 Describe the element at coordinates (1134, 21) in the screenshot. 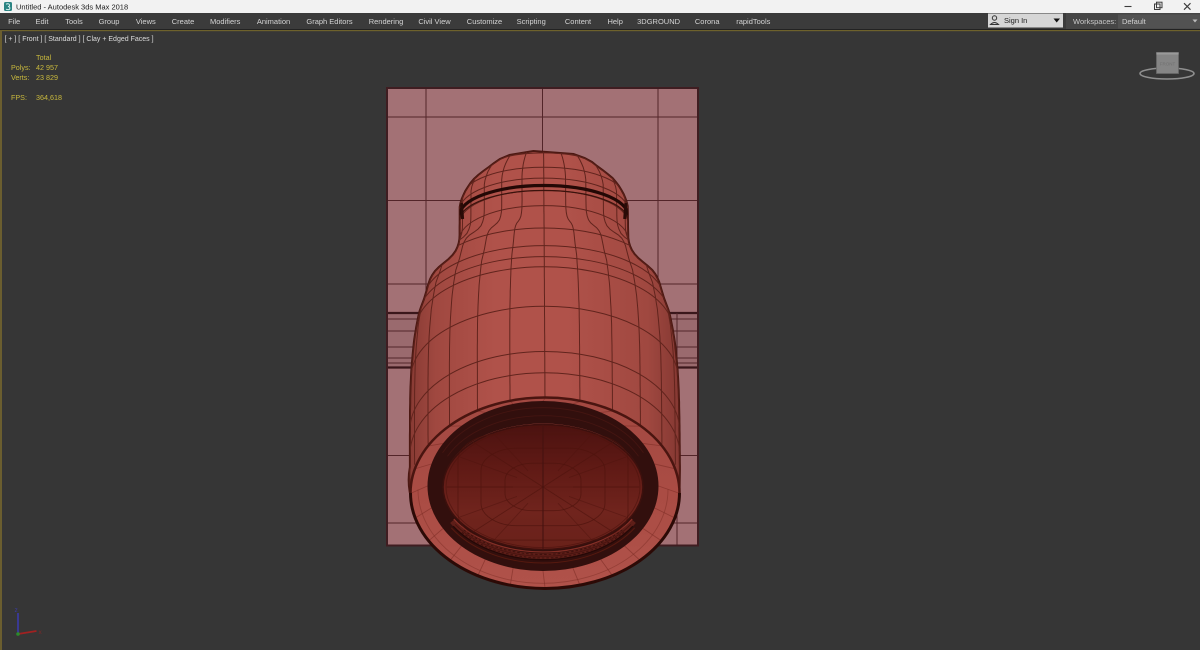

I see `svg-text: Default` at that location.